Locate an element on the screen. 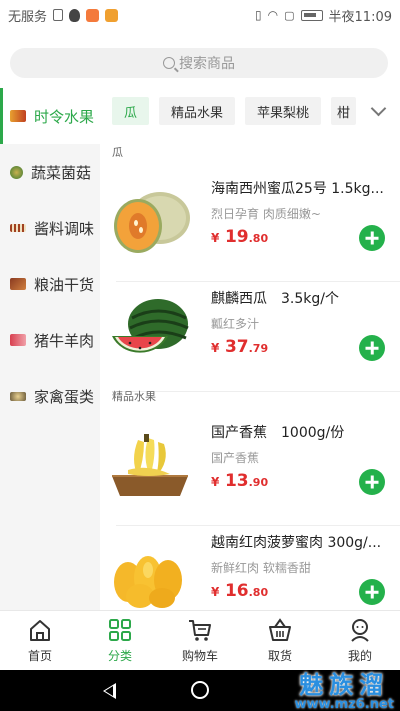 This screenshot has width=400, height=711. vegetable-thumbnail-icon is located at coordinates (16, 172).